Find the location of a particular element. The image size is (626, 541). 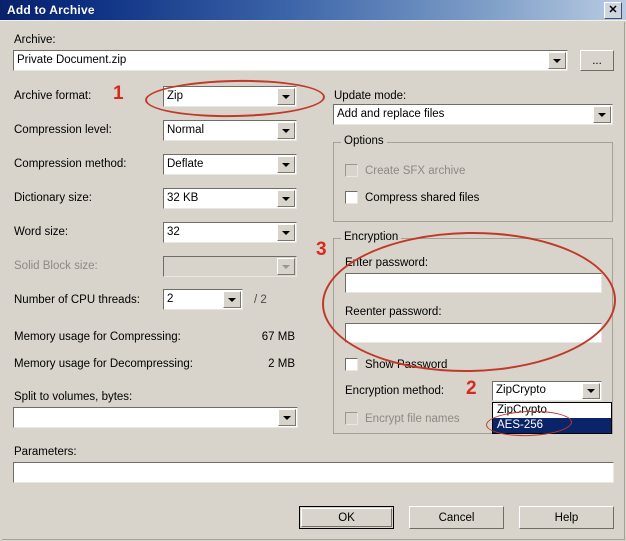

encryption-group-legend: Encryption is located at coordinates (371, 237).